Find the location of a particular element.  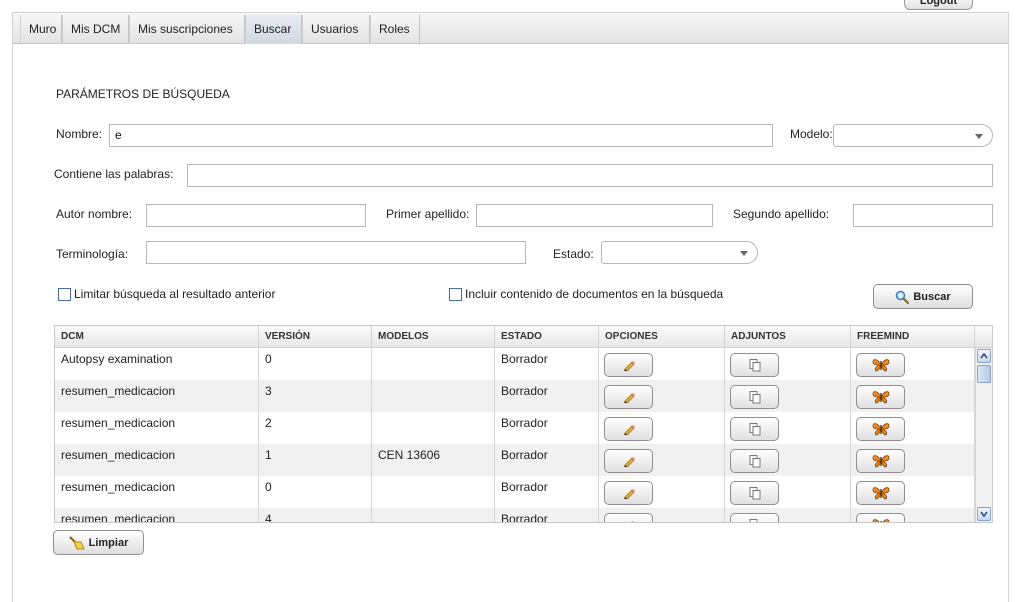

limitar-checkbox is located at coordinates (64, 294).